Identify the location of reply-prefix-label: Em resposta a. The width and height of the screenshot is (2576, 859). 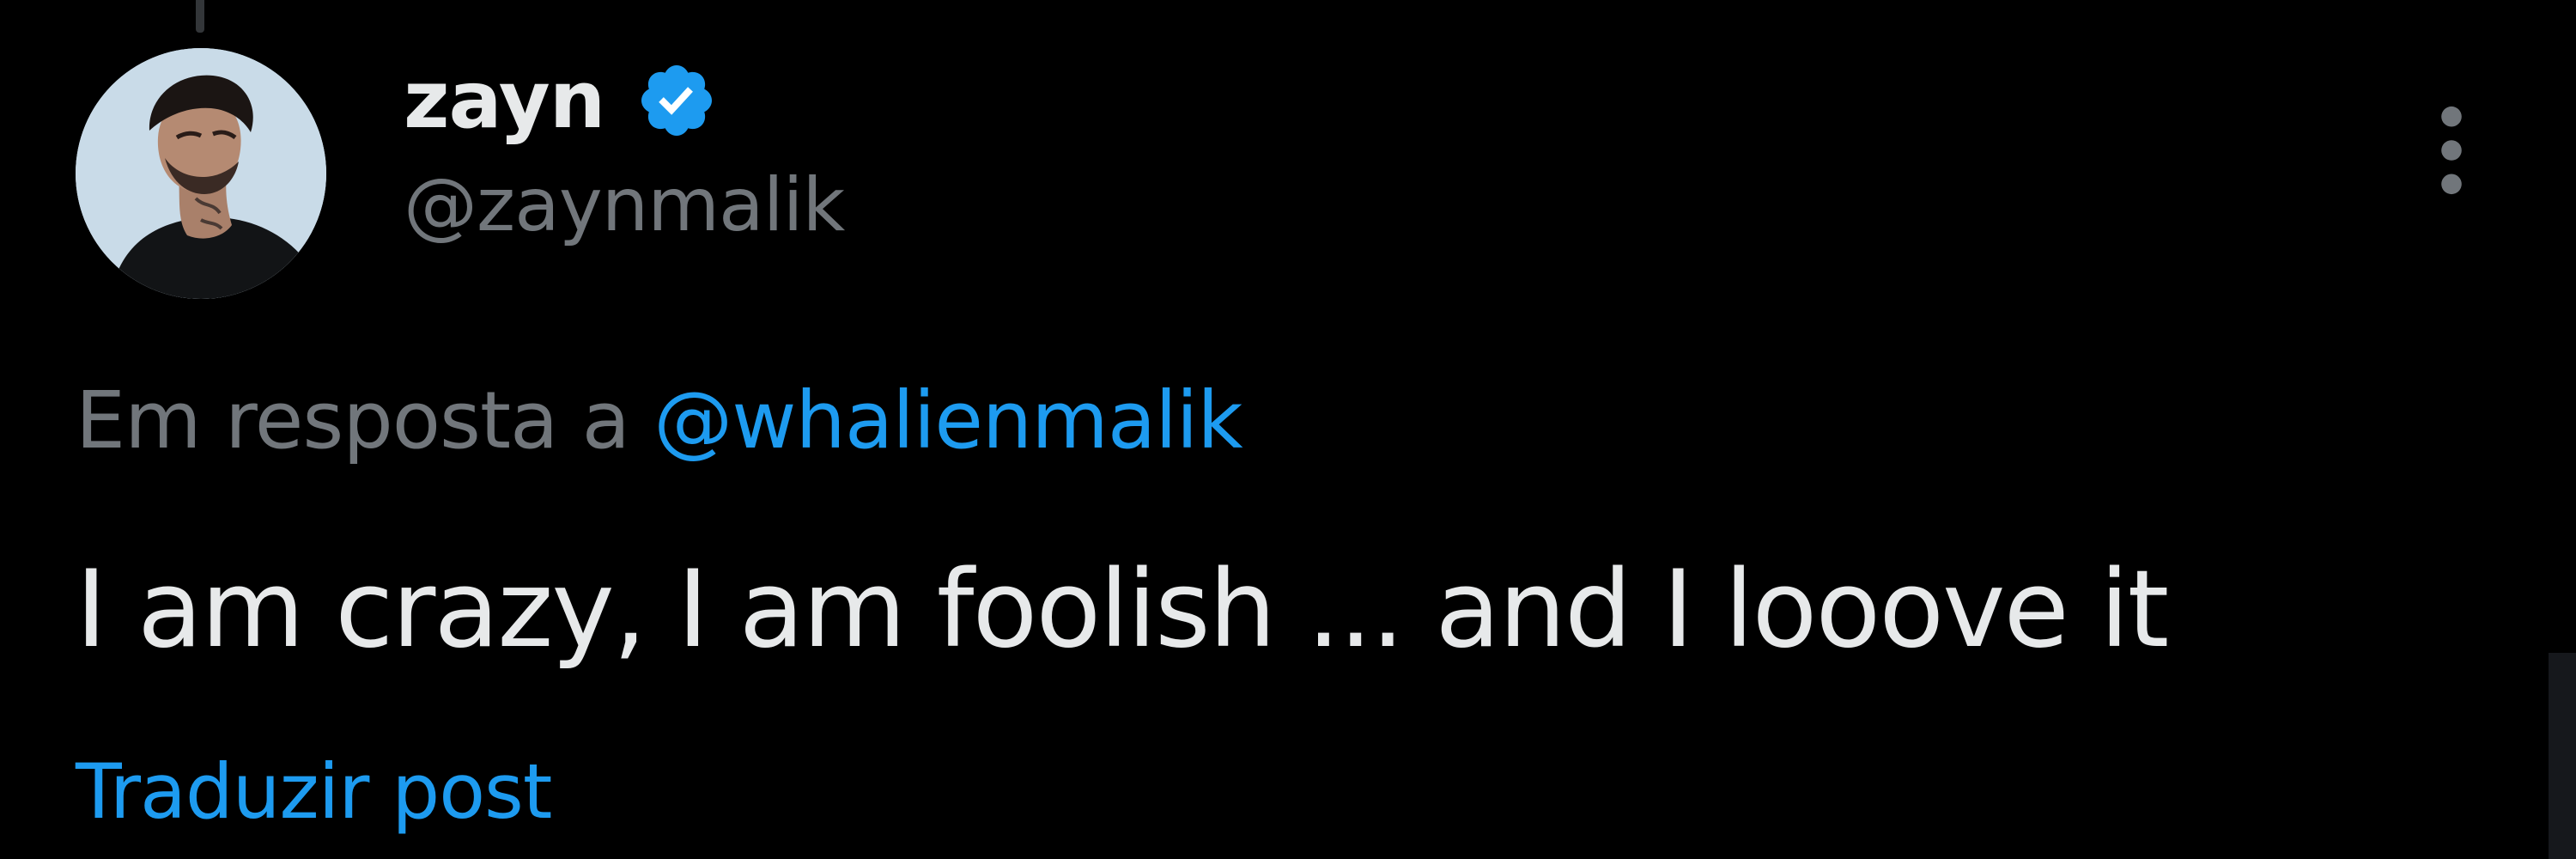
(353, 421).